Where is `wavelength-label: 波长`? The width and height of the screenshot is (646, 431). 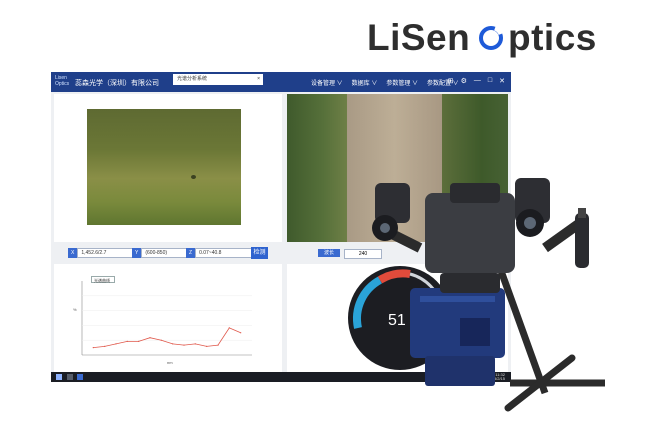
wavelength-label: 波长 is located at coordinates (329, 253).